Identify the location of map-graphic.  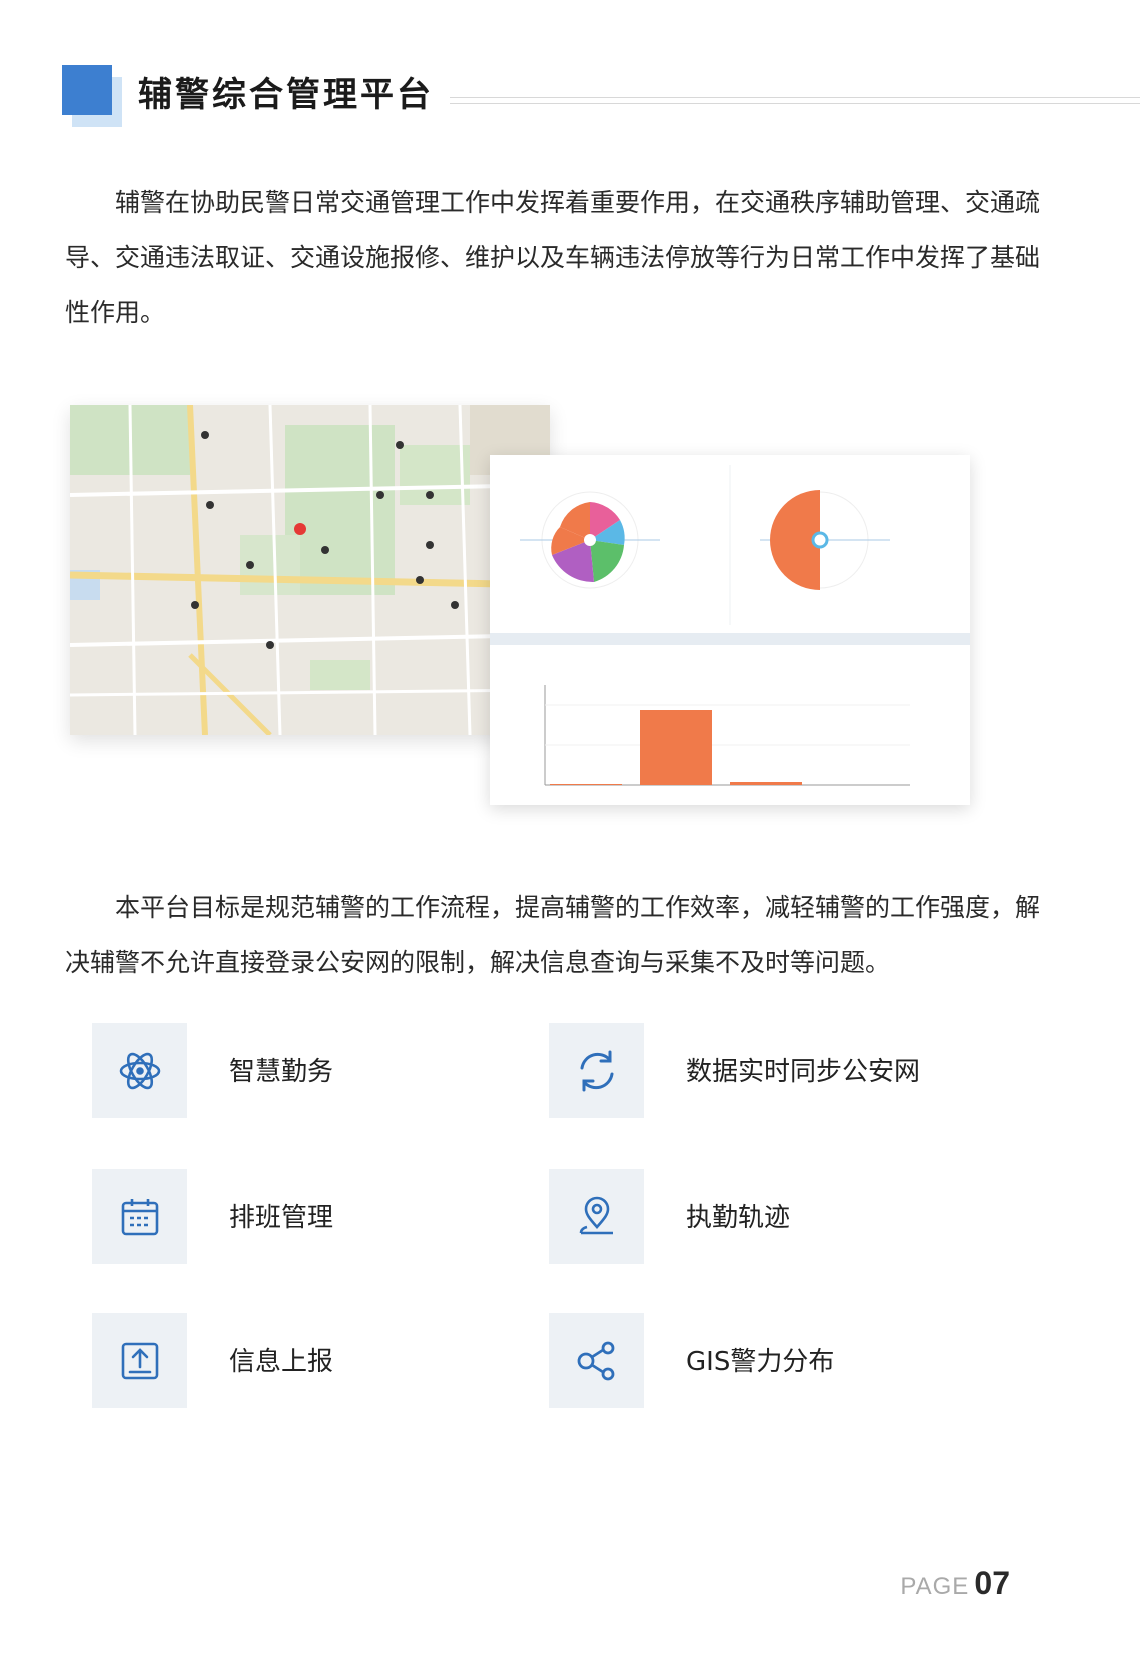
(310, 570).